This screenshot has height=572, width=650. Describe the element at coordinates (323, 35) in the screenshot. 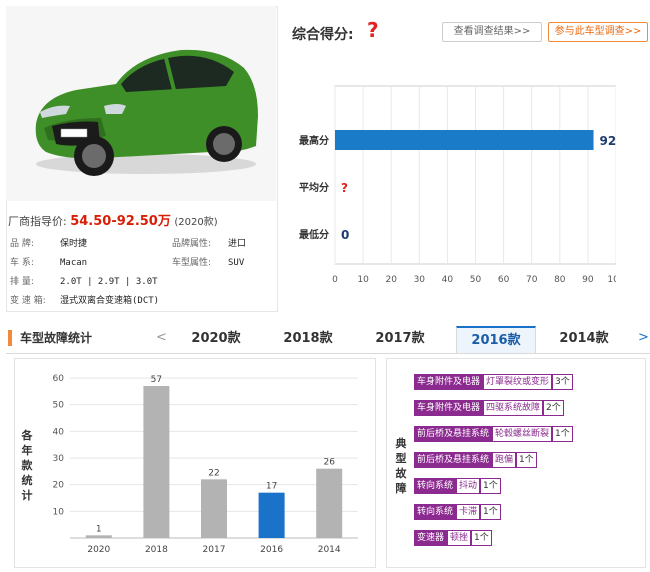

I see `score-title: 综合得分:` at that location.